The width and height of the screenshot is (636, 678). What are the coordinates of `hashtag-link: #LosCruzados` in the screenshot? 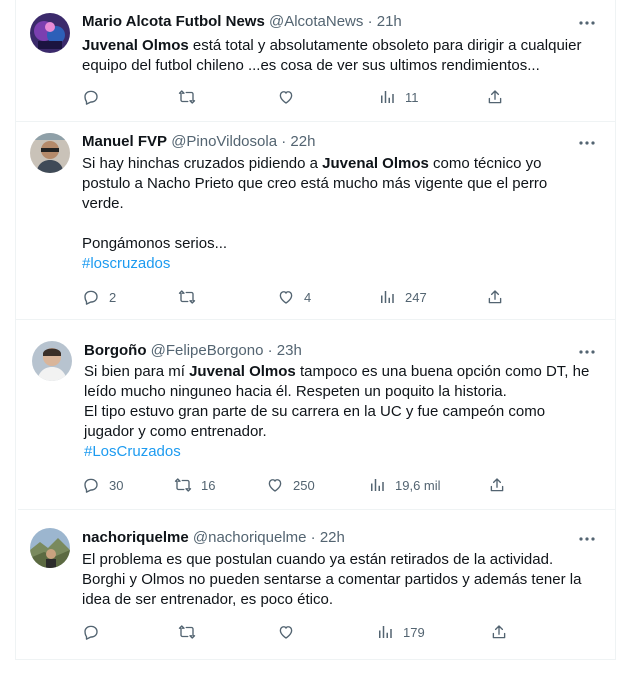 It's located at (336, 452).